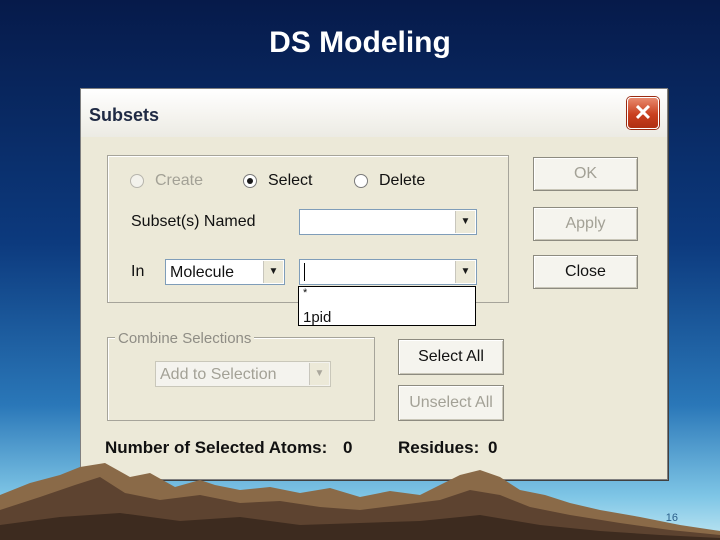 The image size is (720, 540). What do you see at coordinates (360, 501) in the screenshot?
I see `mountain-illustration` at bounding box center [360, 501].